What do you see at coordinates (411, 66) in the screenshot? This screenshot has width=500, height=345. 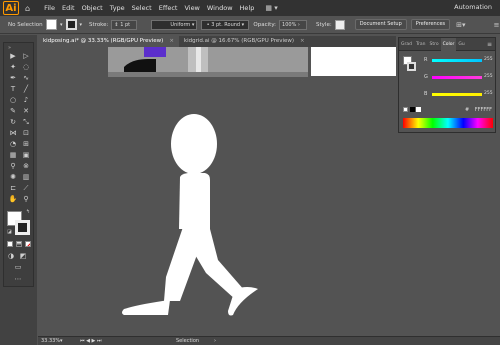 I see `panel-stroke-swatch` at bounding box center [411, 66].